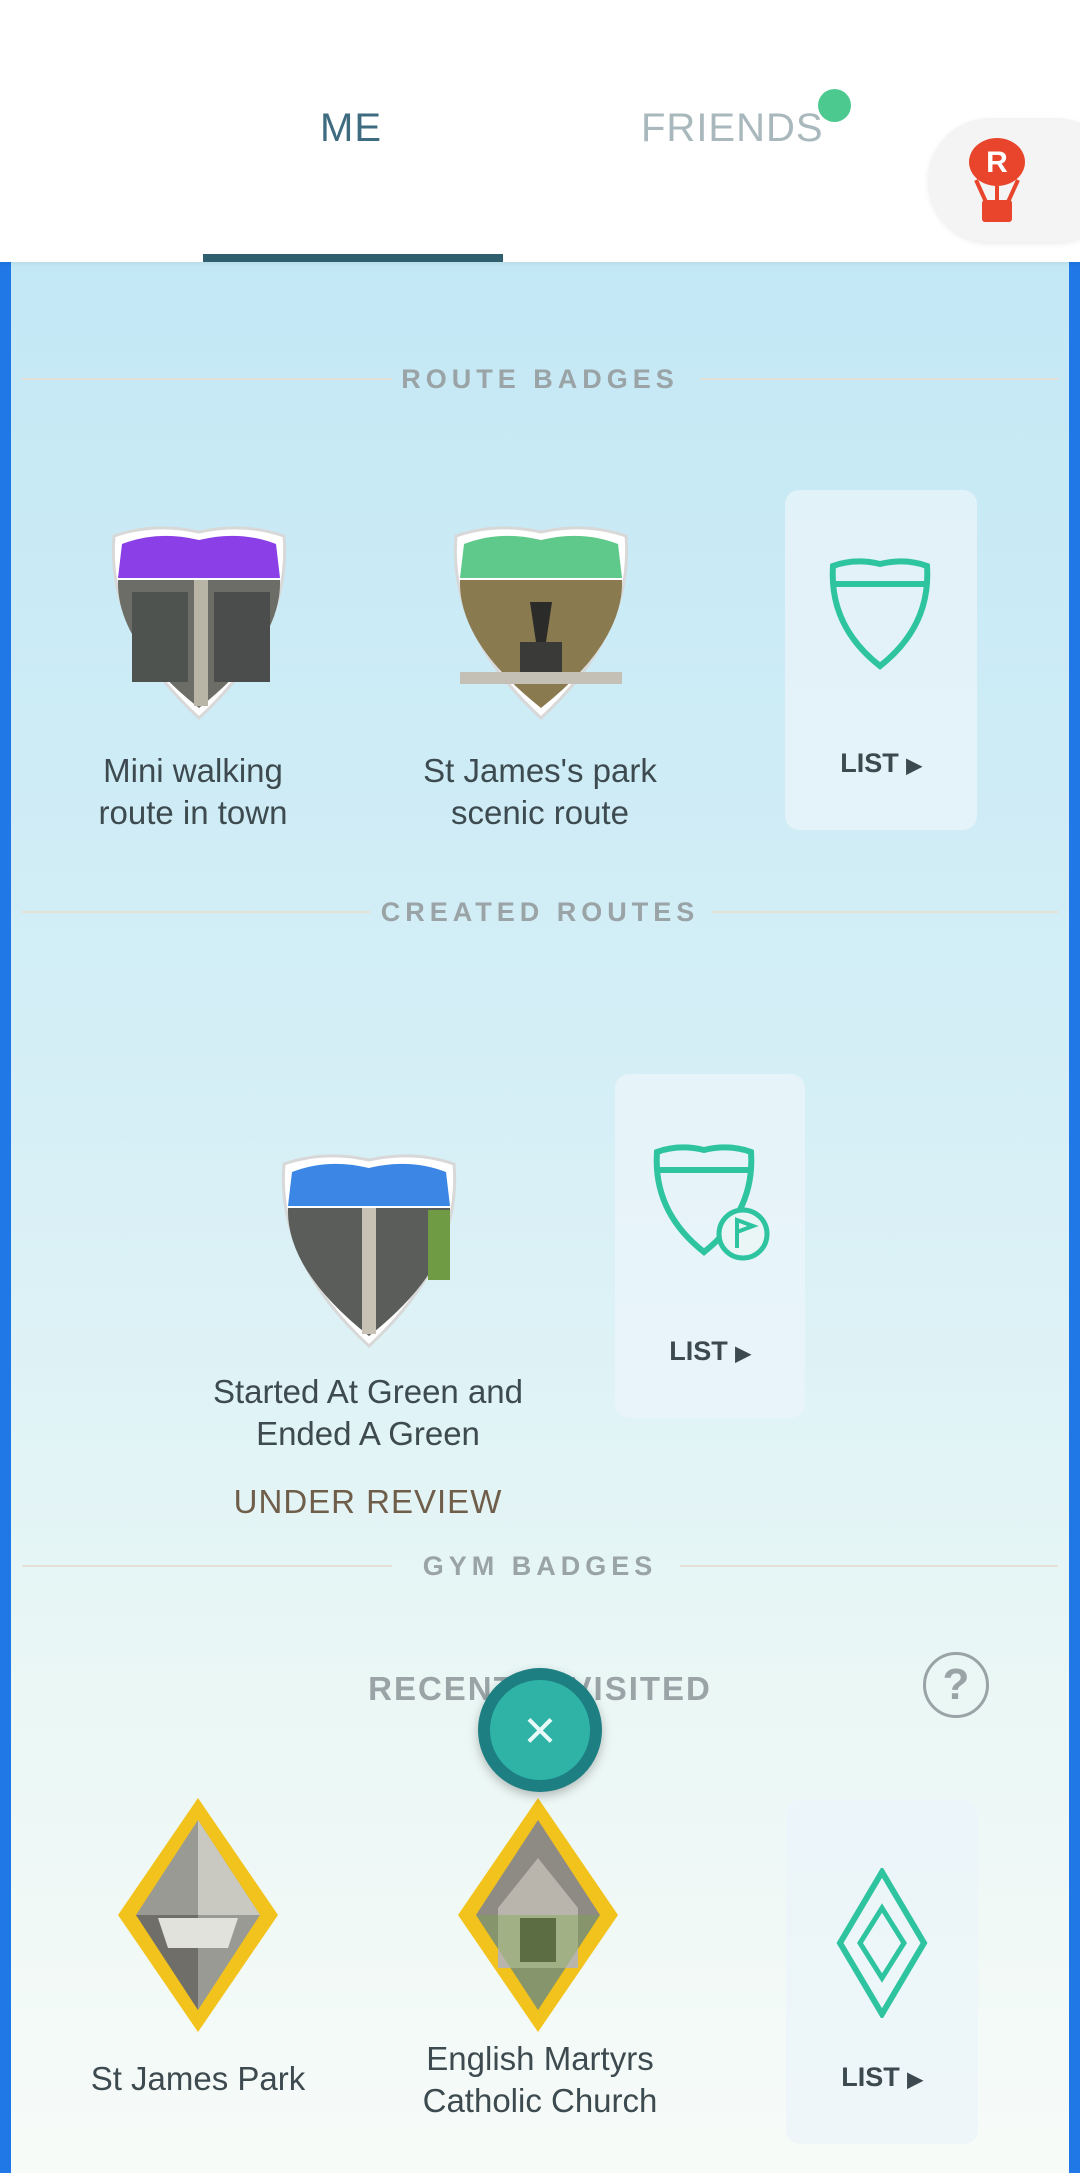 The image size is (1080, 2173). I want to click on route-badges-list-button: LIST ▶, so click(881, 660).